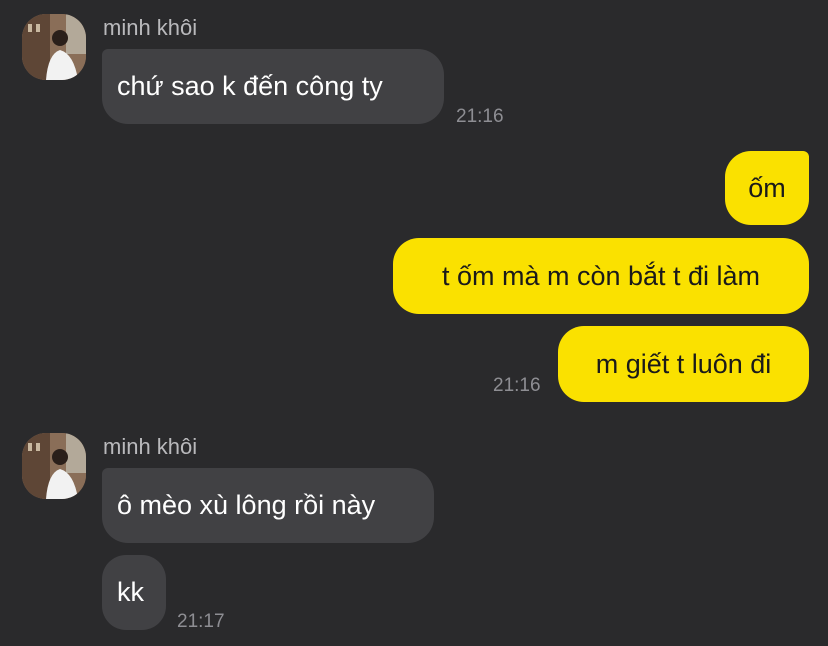 The image size is (828, 646). Describe the element at coordinates (767, 188) in the screenshot. I see `message-bubble: ốm` at that location.